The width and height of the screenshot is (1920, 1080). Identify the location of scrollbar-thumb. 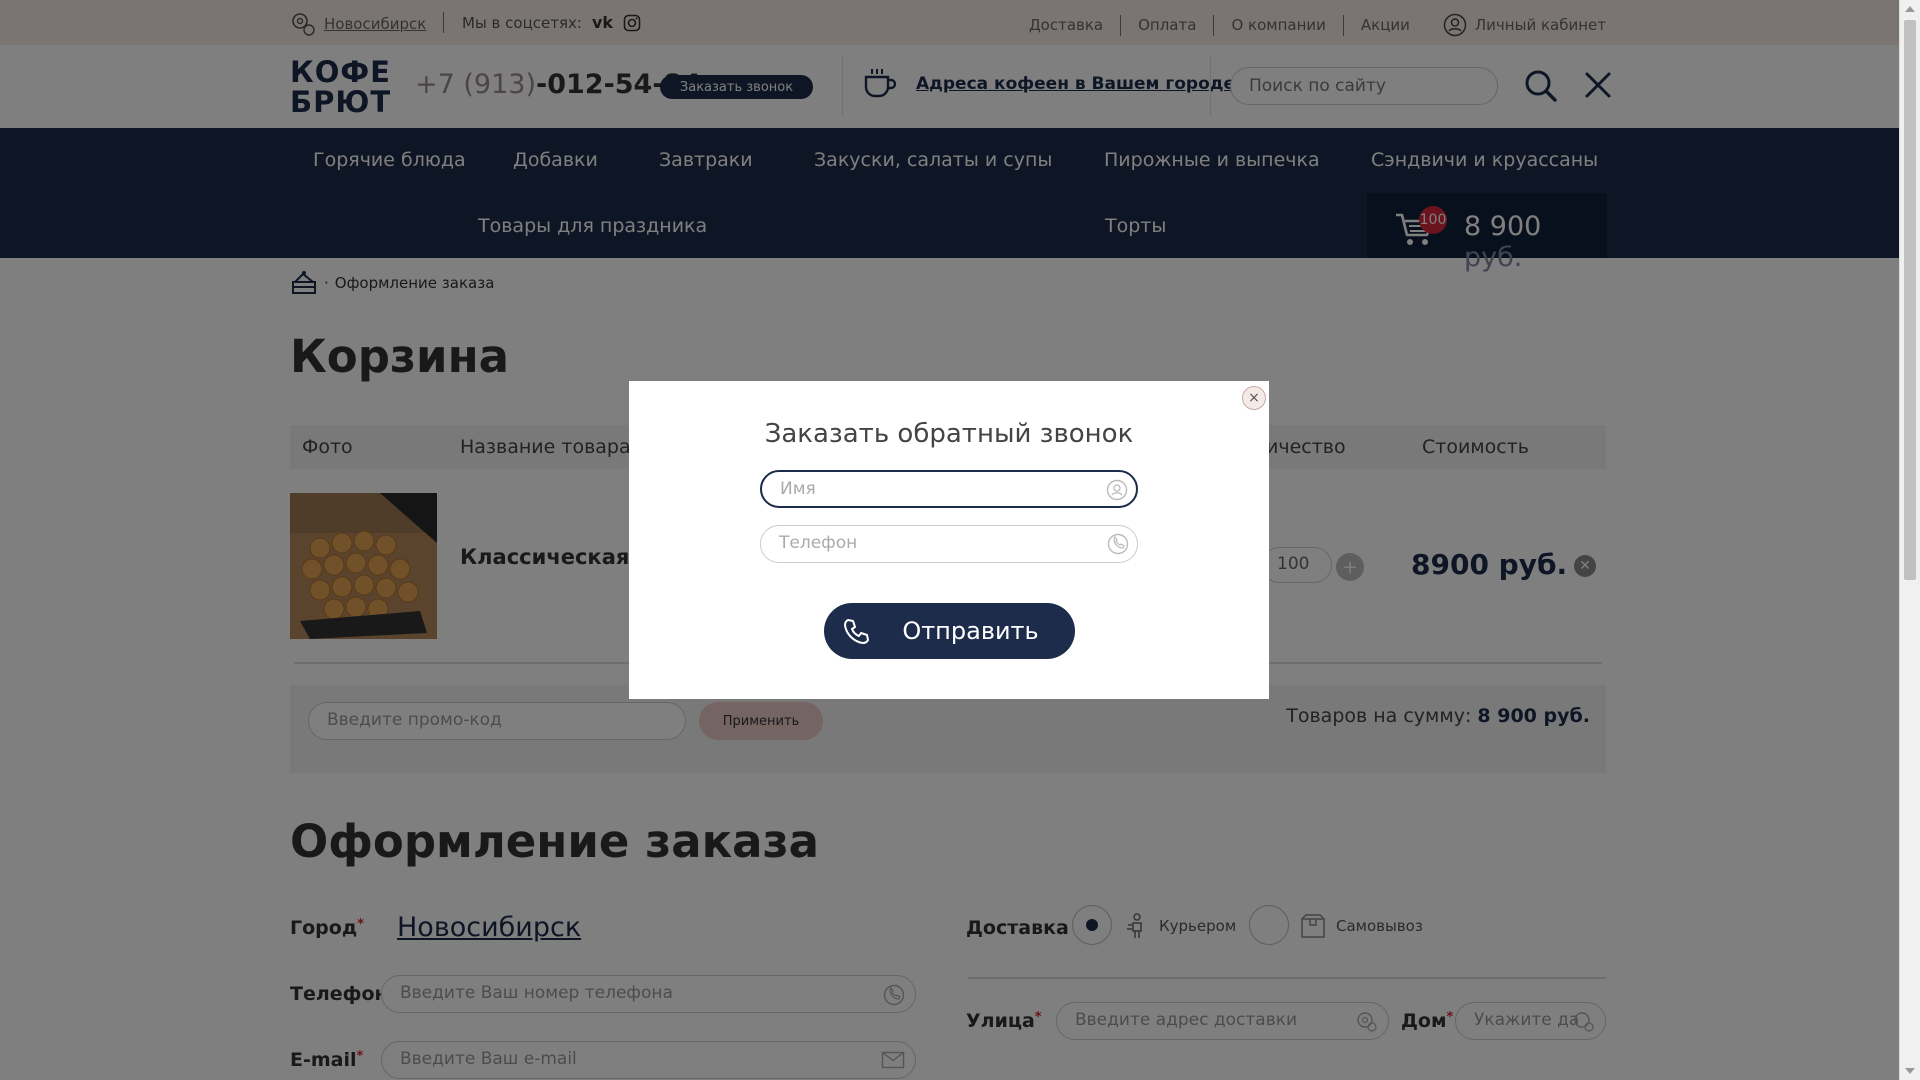
(1910, 300).